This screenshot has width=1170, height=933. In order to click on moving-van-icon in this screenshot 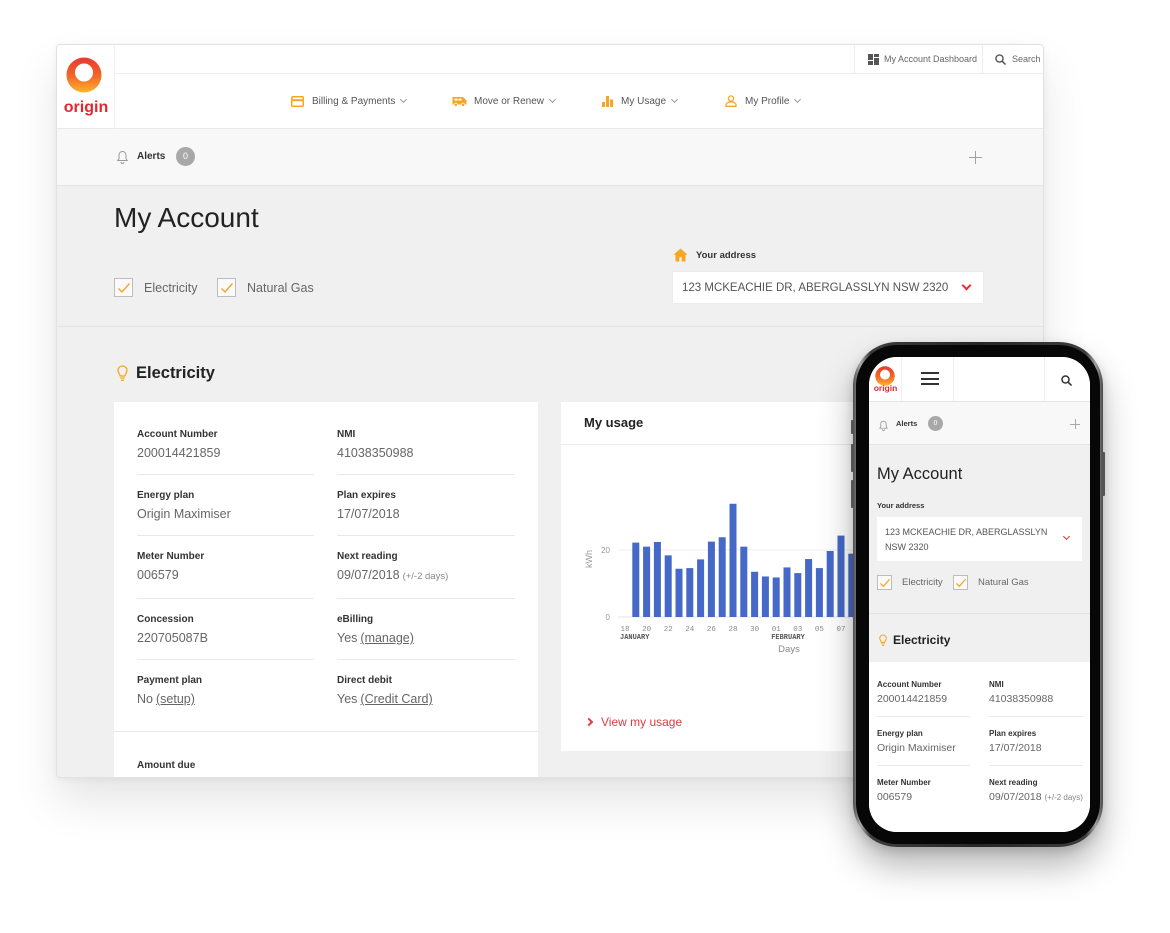, I will do `click(459, 101)`.